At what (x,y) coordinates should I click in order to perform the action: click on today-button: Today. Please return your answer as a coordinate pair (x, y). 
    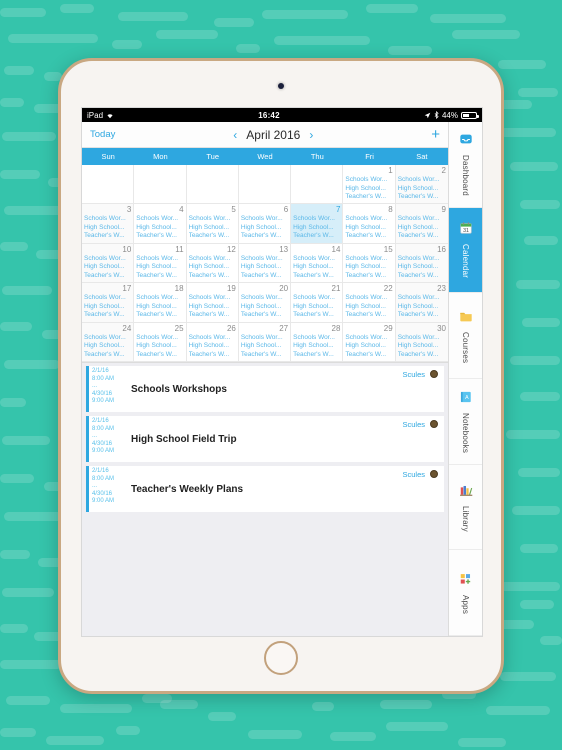
    Looking at the image, I should click on (102, 134).